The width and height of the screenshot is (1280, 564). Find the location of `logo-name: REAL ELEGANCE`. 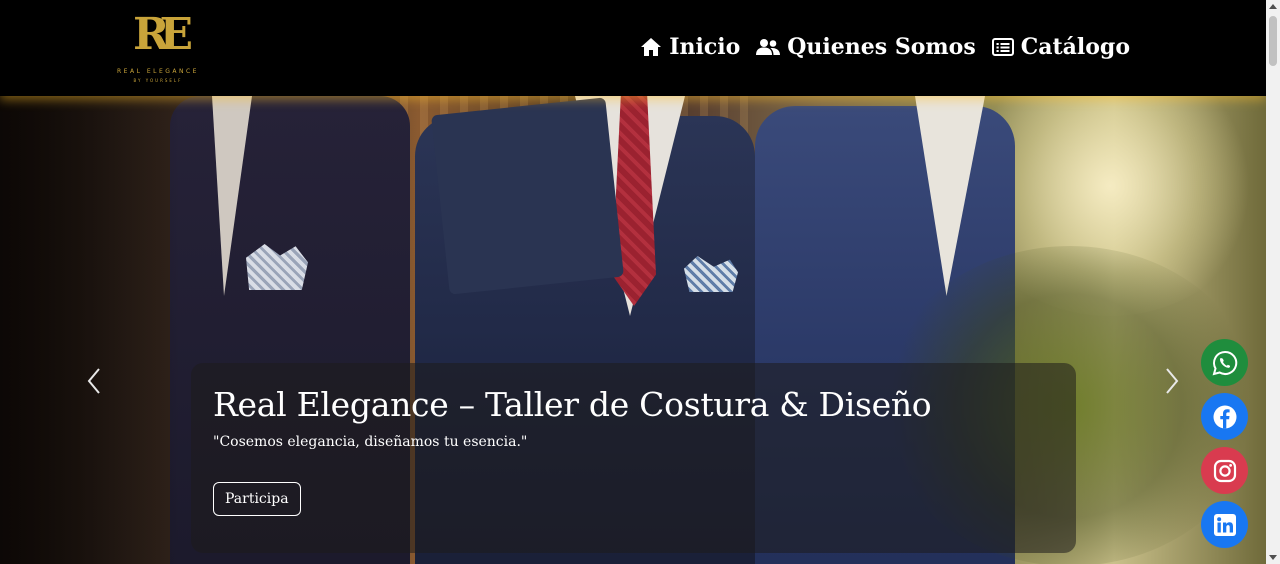

logo-name: REAL ELEGANCE is located at coordinates (158, 71).